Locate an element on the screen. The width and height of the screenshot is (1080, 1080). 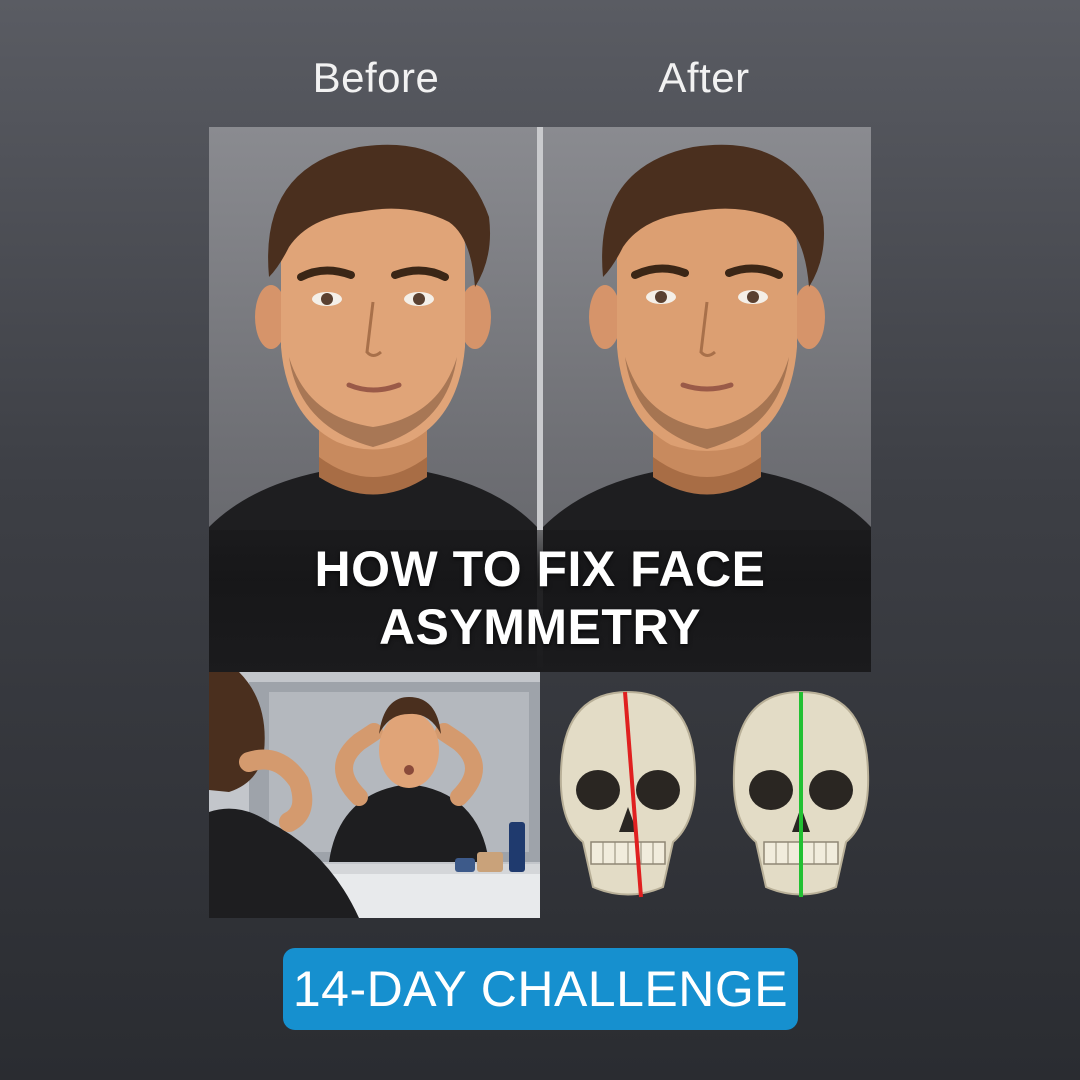
mirror-exercise-illustration is located at coordinates (374, 795).